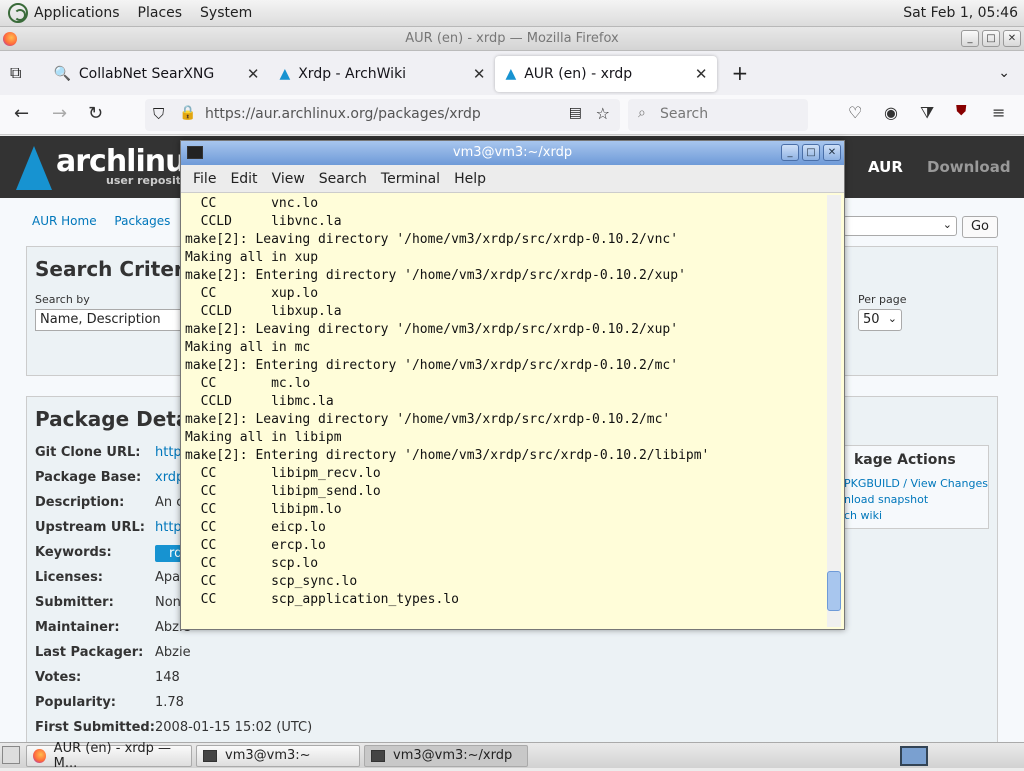 This screenshot has height=771, width=1024. I want to click on detail-label: Submitter:, so click(74, 602).